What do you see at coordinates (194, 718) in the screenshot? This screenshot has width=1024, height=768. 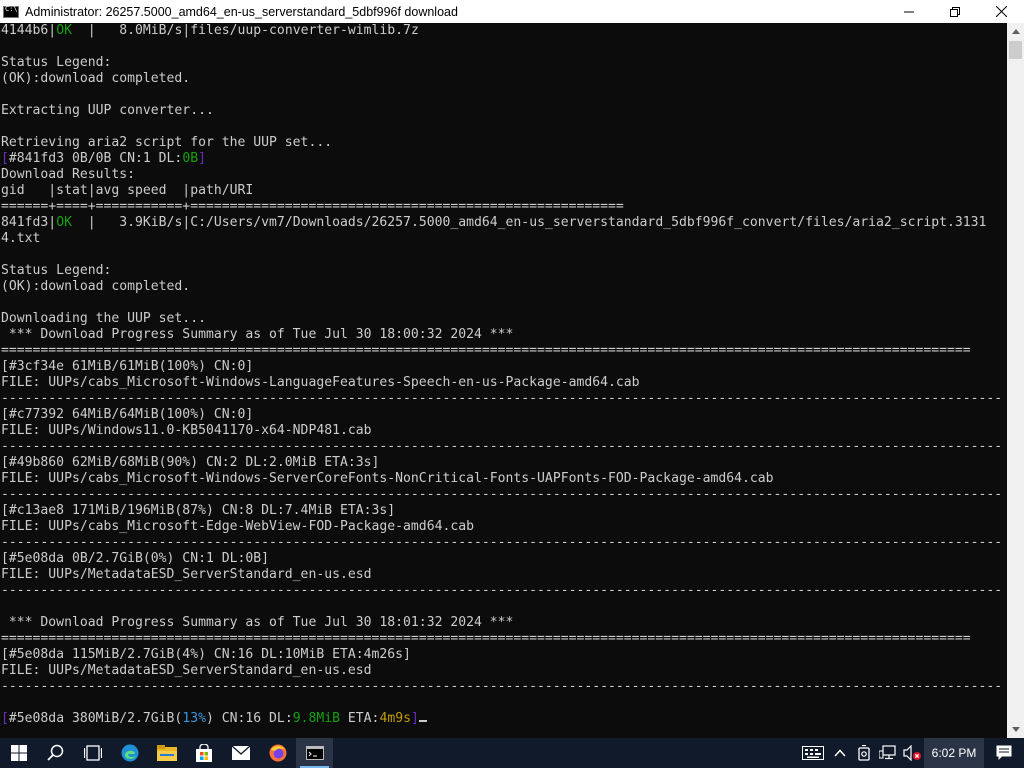 I see `console-segment: 13%` at bounding box center [194, 718].